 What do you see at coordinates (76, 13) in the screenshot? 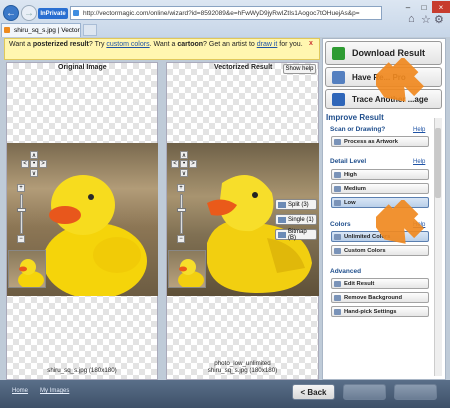
I see `site-favicon-icon` at bounding box center [76, 13].